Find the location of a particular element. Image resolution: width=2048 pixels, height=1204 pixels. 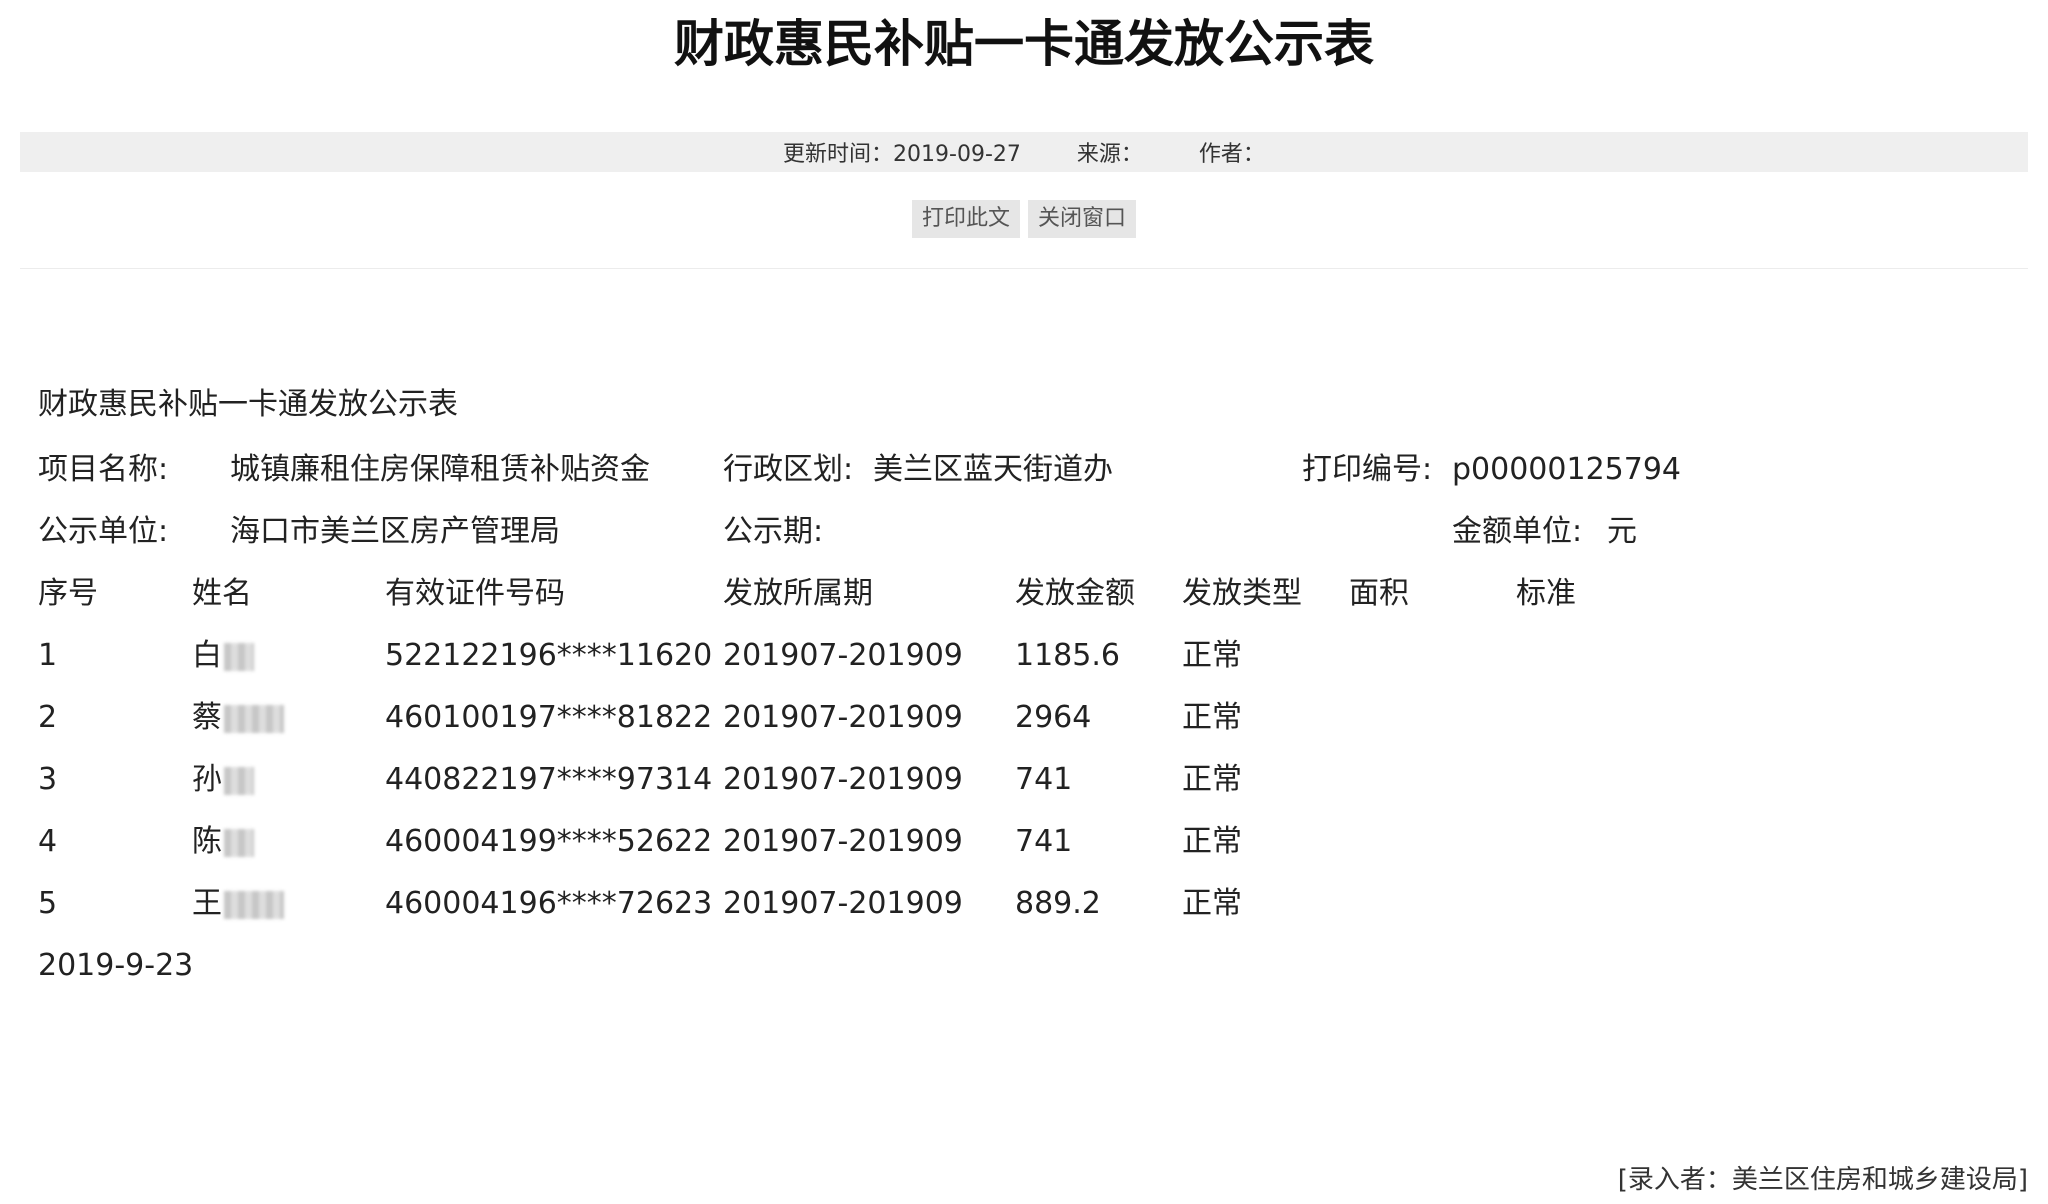

document-date: 2019-9-23 is located at coordinates (116, 965).